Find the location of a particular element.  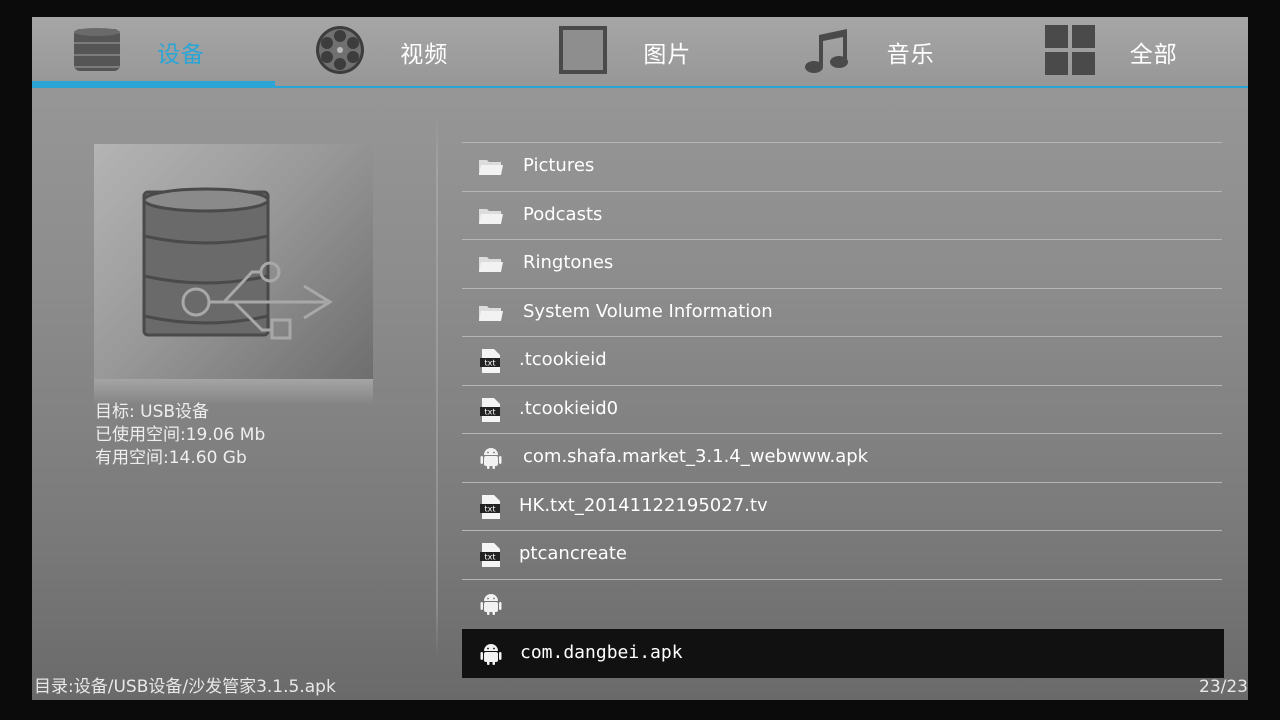

tab-label: 设备 is located at coordinates (181, 55).